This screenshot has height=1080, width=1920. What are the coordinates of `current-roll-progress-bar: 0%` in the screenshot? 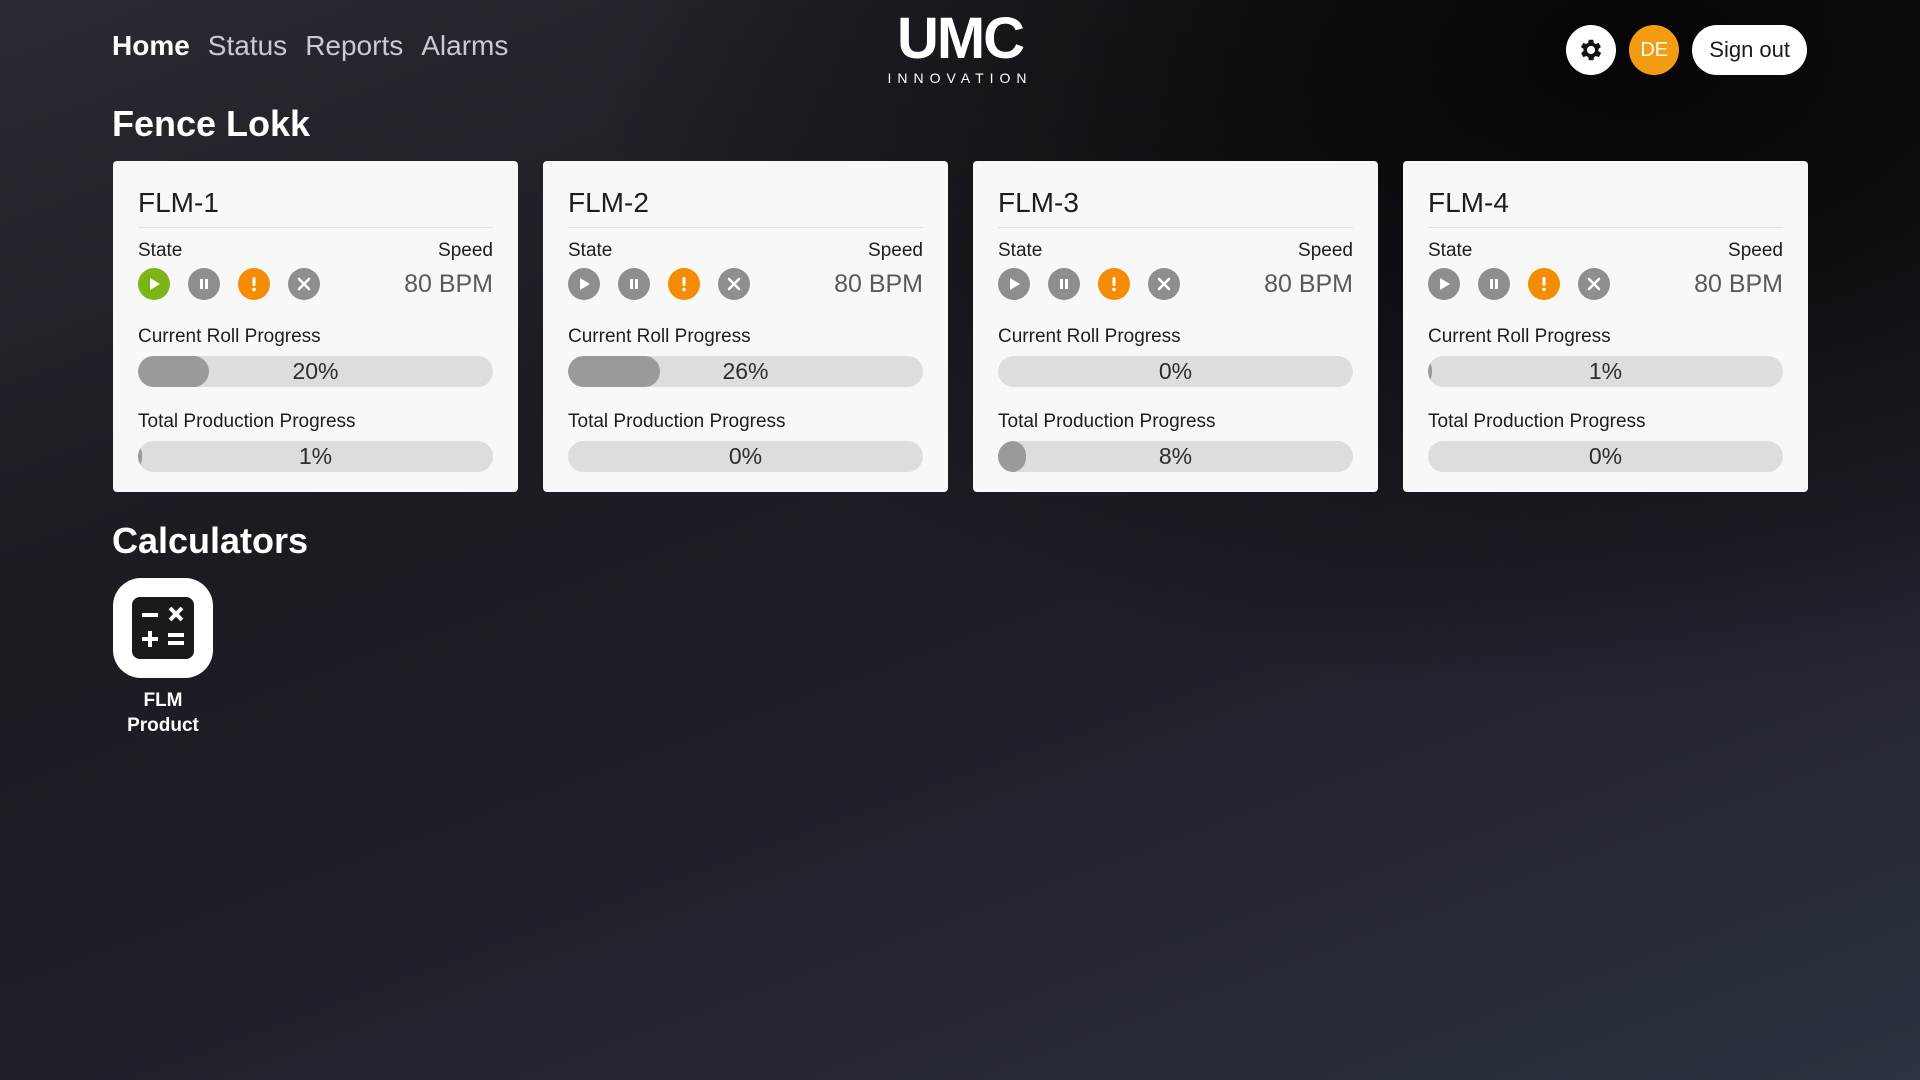 It's located at (1175, 371).